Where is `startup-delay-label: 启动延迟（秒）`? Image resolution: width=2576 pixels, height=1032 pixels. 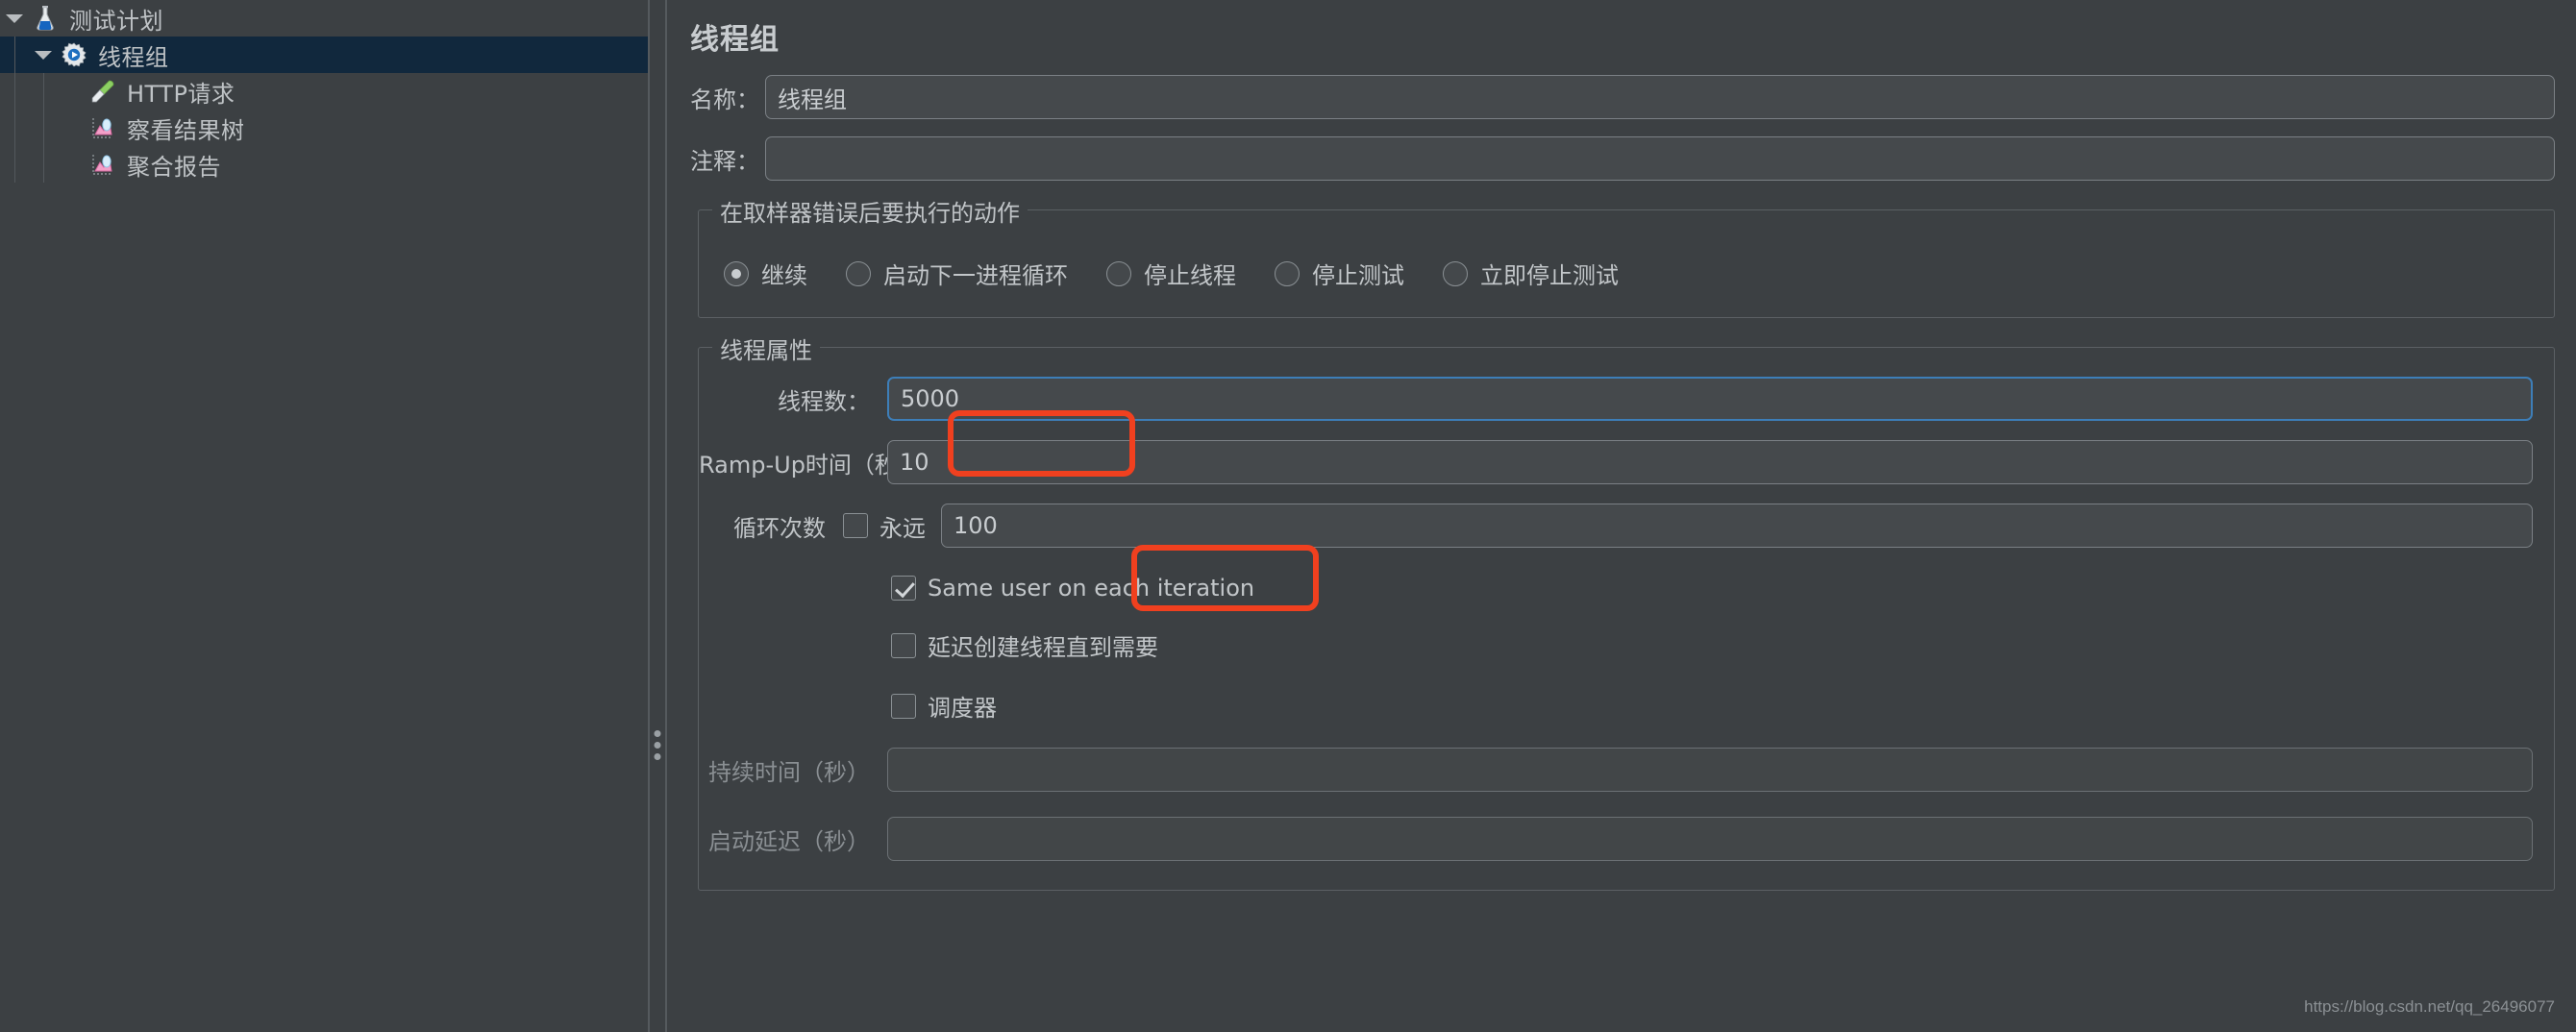 startup-delay-label: 启动延迟（秒） is located at coordinates (789, 841).